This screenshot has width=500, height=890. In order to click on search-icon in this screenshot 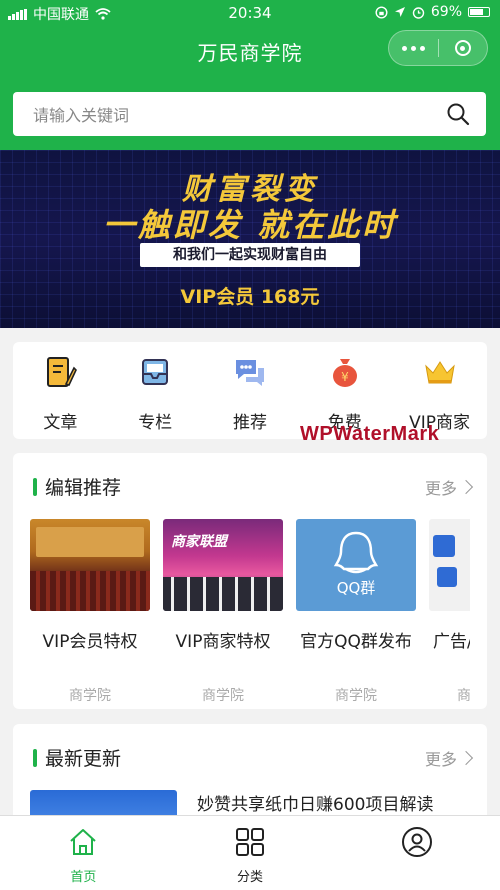, I will do `click(458, 114)`.